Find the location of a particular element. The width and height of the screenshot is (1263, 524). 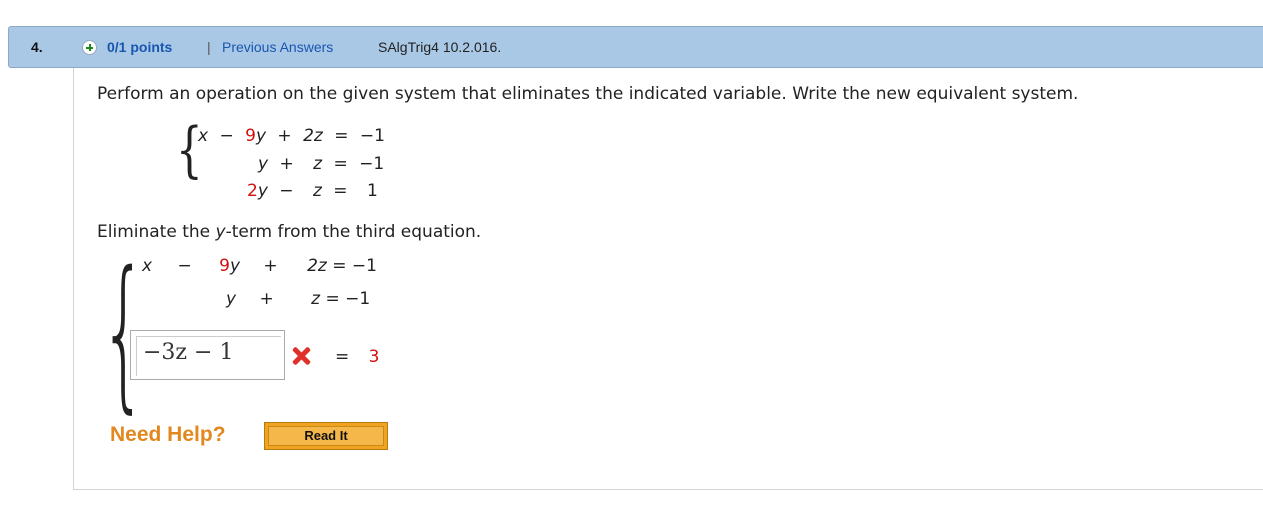

incorrect-x-icon is located at coordinates (301, 356).